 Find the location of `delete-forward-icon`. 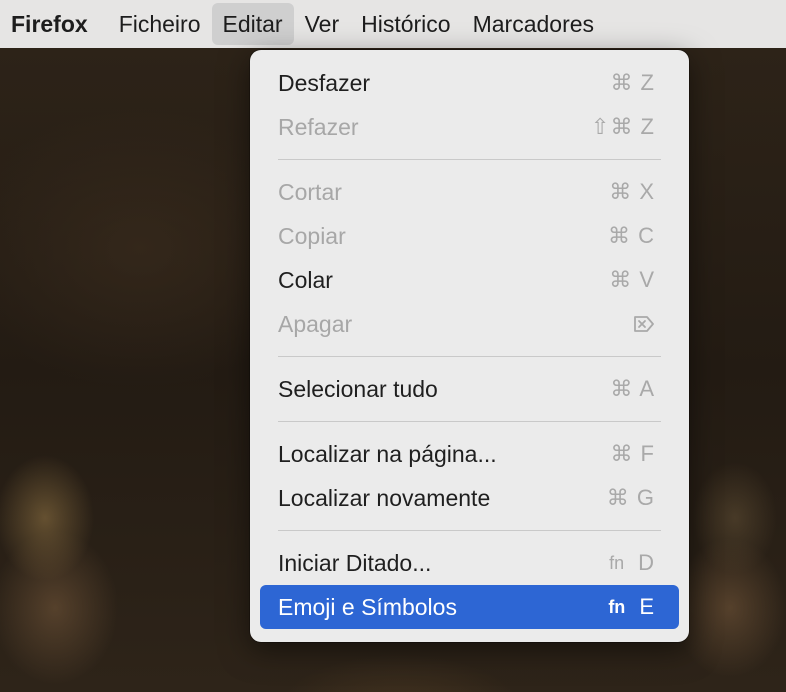

delete-forward-icon is located at coordinates (644, 324).